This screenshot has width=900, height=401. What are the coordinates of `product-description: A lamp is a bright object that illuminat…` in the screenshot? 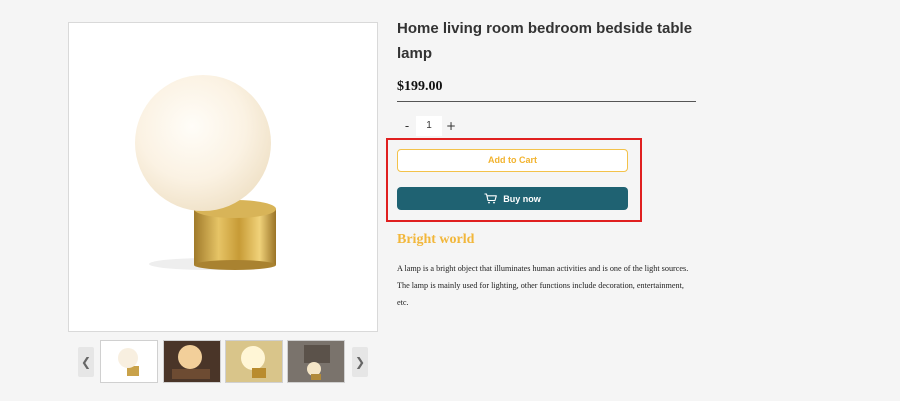 It's located at (543, 285).